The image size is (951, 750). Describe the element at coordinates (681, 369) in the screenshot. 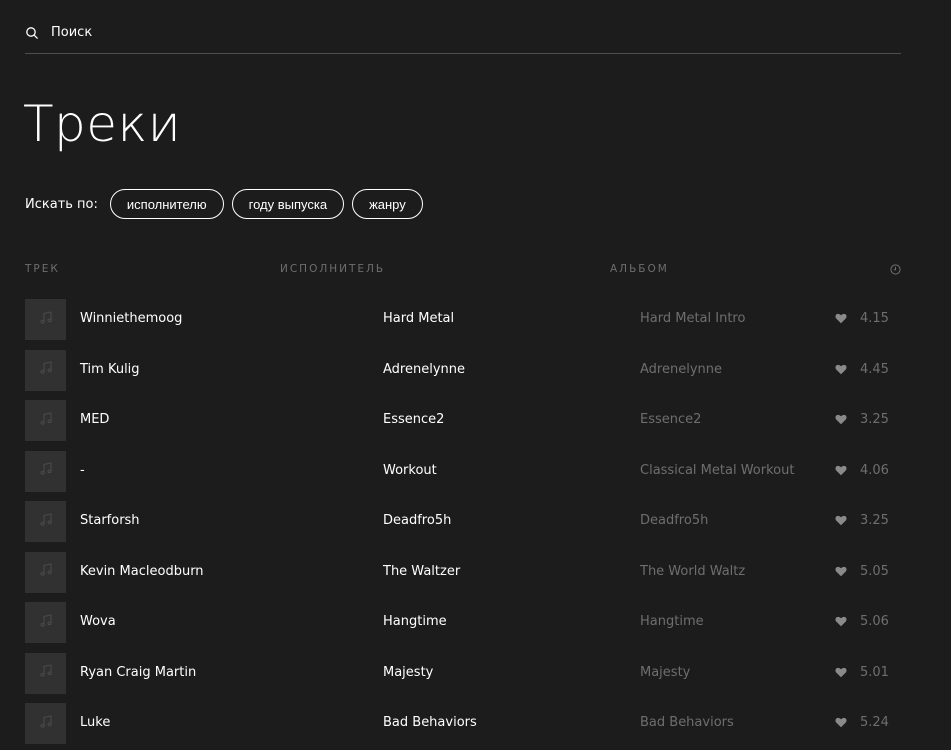

I see `track-album: Adrenelynne` at that location.